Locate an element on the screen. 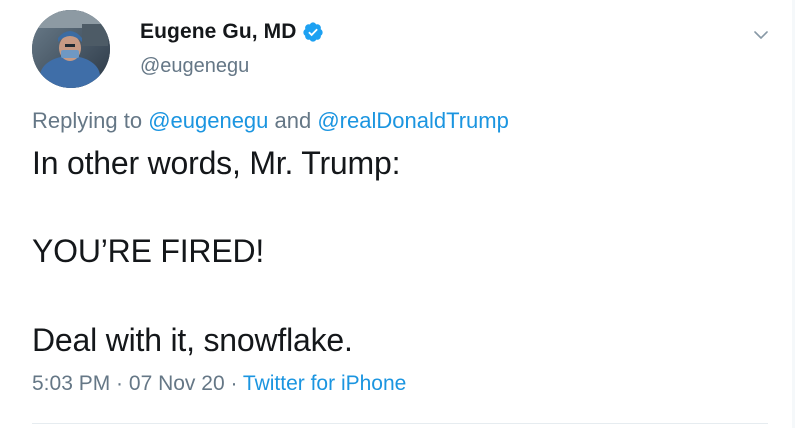 Image resolution: width=795 pixels, height=428 pixels. chevron-down-icon is located at coordinates (761, 35).